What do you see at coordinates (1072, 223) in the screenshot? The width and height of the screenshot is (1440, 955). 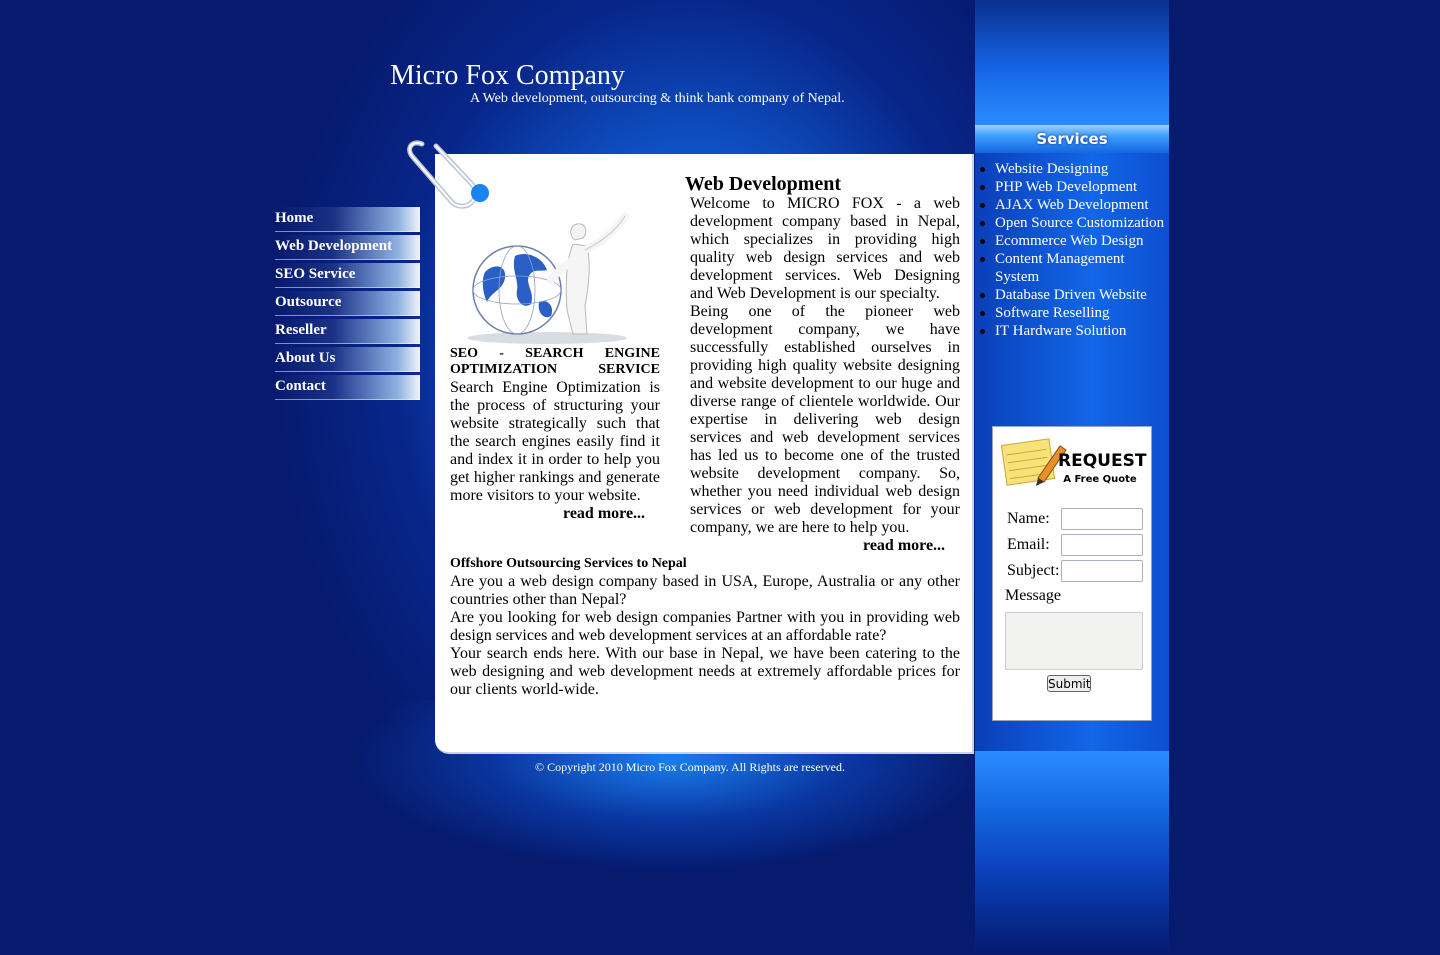 I see `service-item: Open Source Customization` at bounding box center [1072, 223].